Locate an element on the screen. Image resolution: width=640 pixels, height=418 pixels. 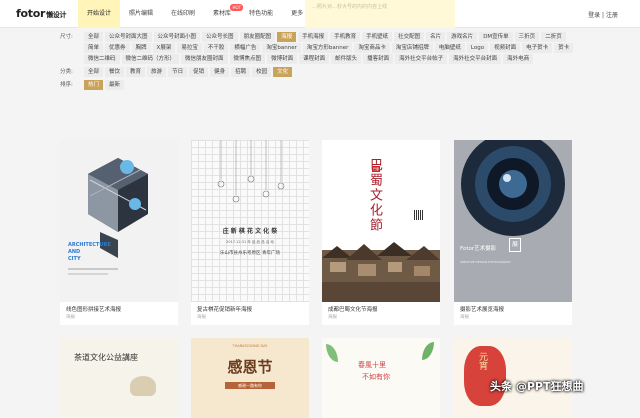
nav-materials-label: 素材库 is located at coordinates (222, 13).